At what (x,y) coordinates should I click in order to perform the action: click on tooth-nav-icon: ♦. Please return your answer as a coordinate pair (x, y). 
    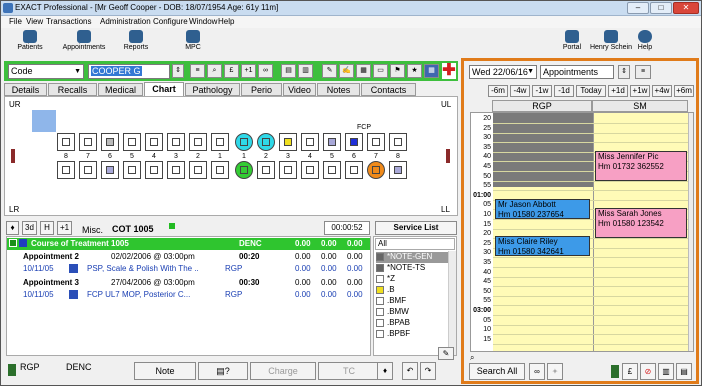
    Looking at the image, I should click on (385, 371).